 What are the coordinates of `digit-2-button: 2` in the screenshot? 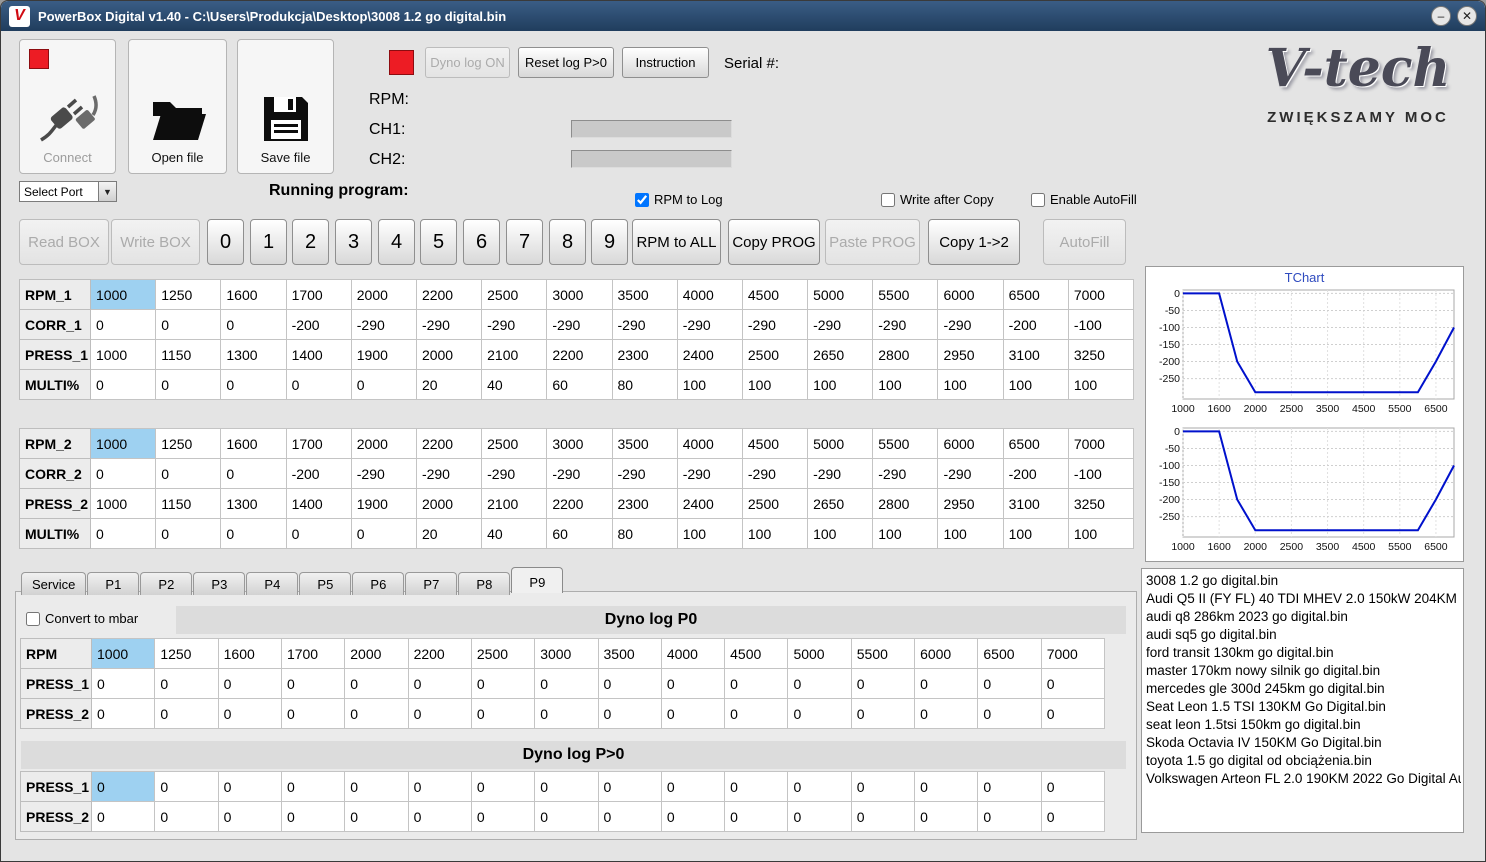 It's located at (310, 242).